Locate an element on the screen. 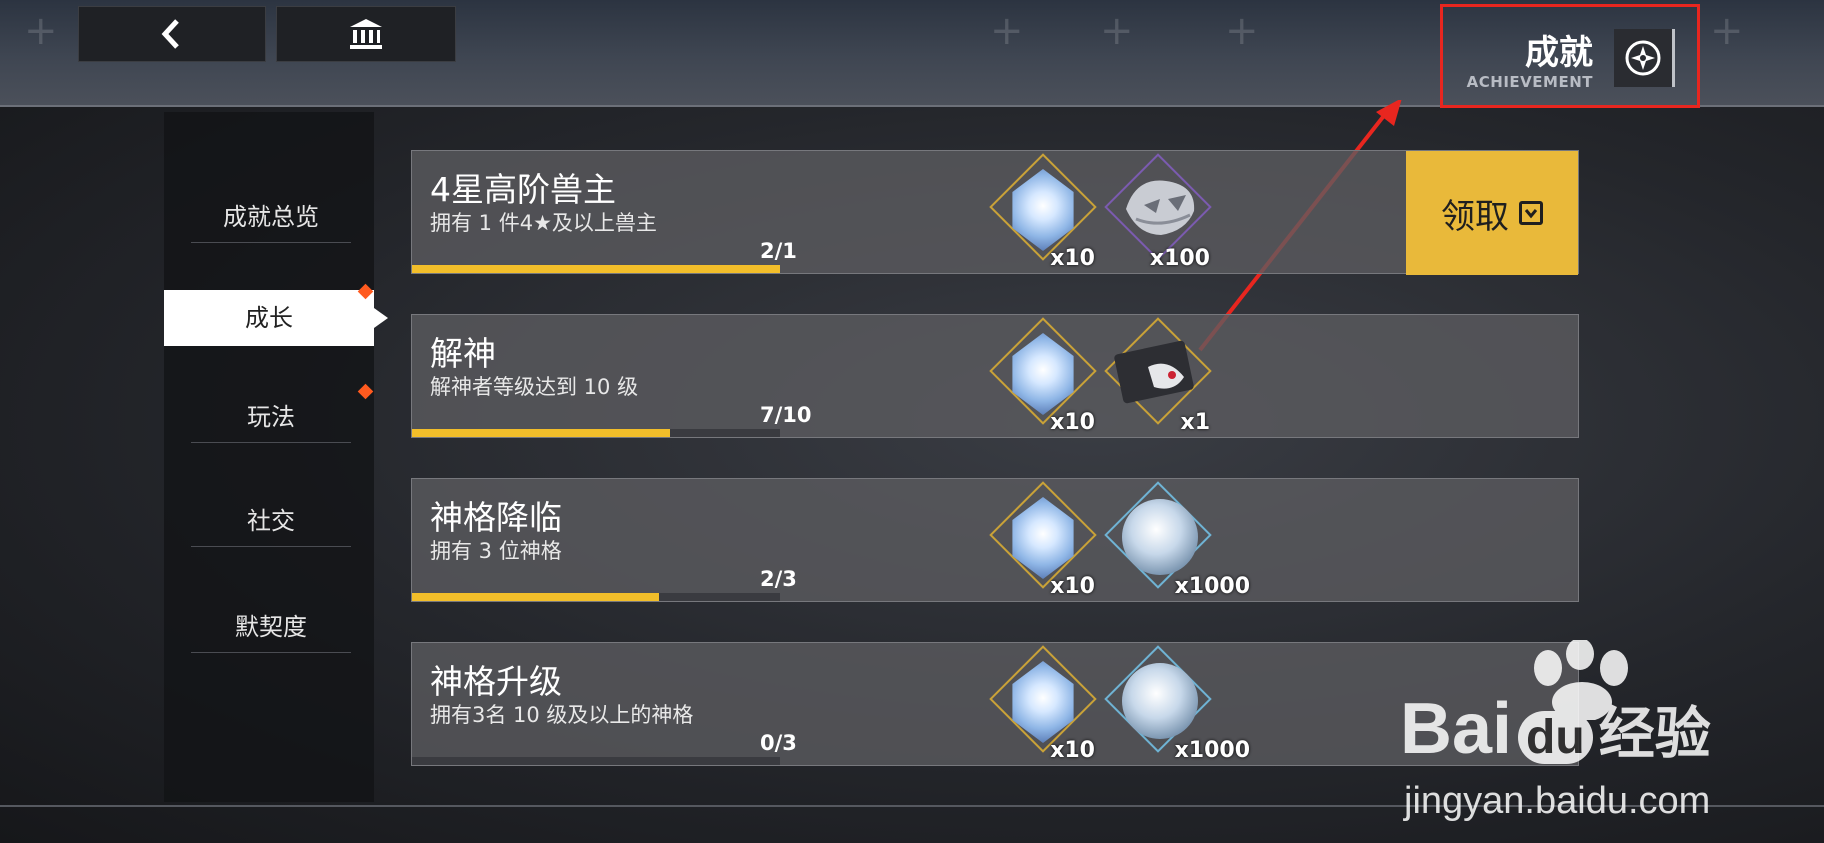  watermark-brand-du: du is located at coordinates (1555, 737).